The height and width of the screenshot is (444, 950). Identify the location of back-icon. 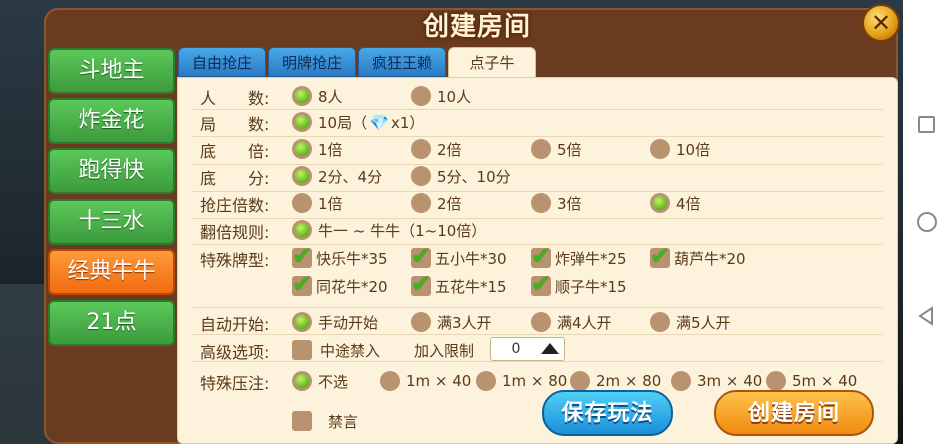
(927, 316).